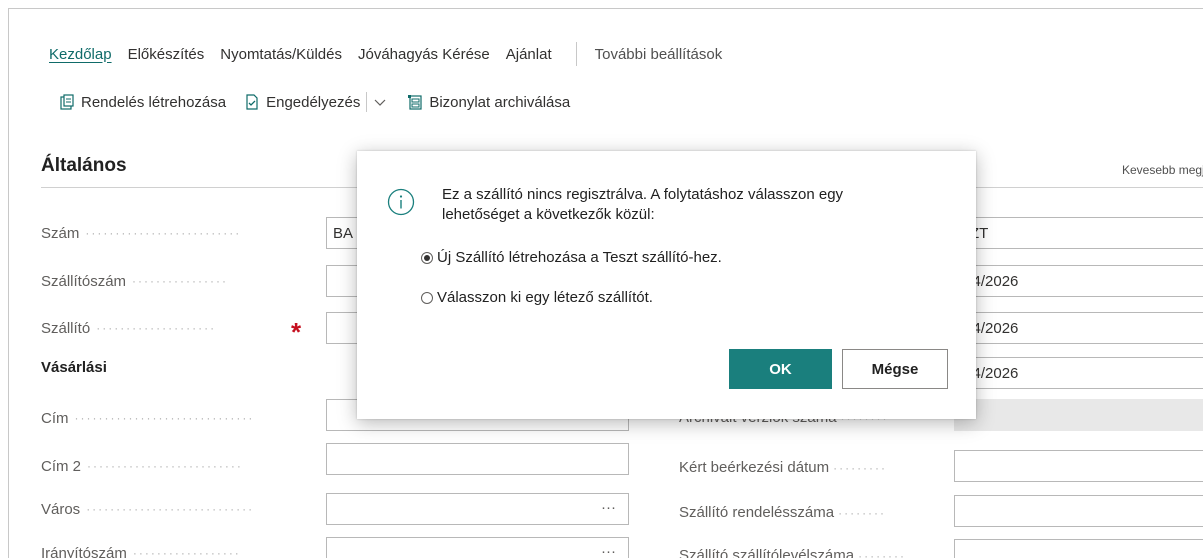 This screenshot has width=1203, height=558. I want to click on right-field-1: SZT, so click(1078, 233).